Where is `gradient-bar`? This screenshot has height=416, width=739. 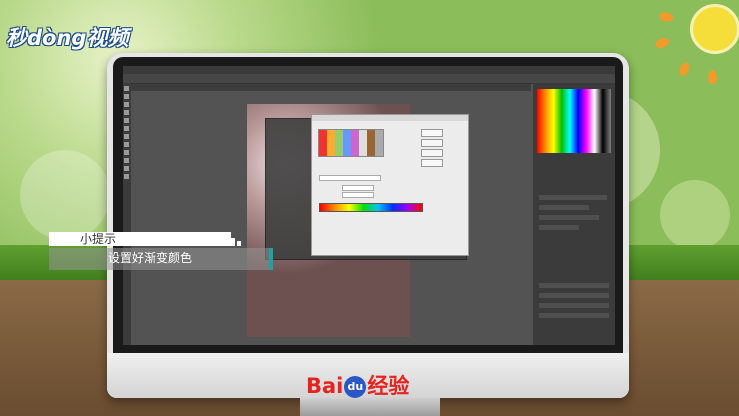 gradient-bar is located at coordinates (371, 207).